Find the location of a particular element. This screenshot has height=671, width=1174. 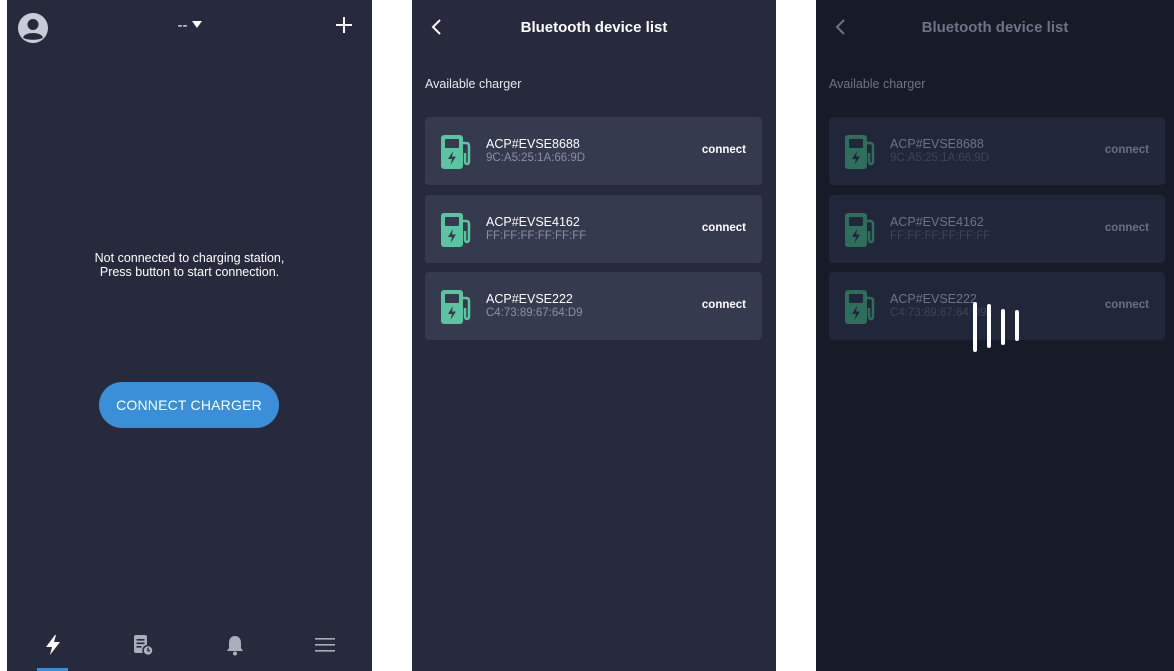

connect-charger-button: CONNECT CHARGER is located at coordinates (189, 405).